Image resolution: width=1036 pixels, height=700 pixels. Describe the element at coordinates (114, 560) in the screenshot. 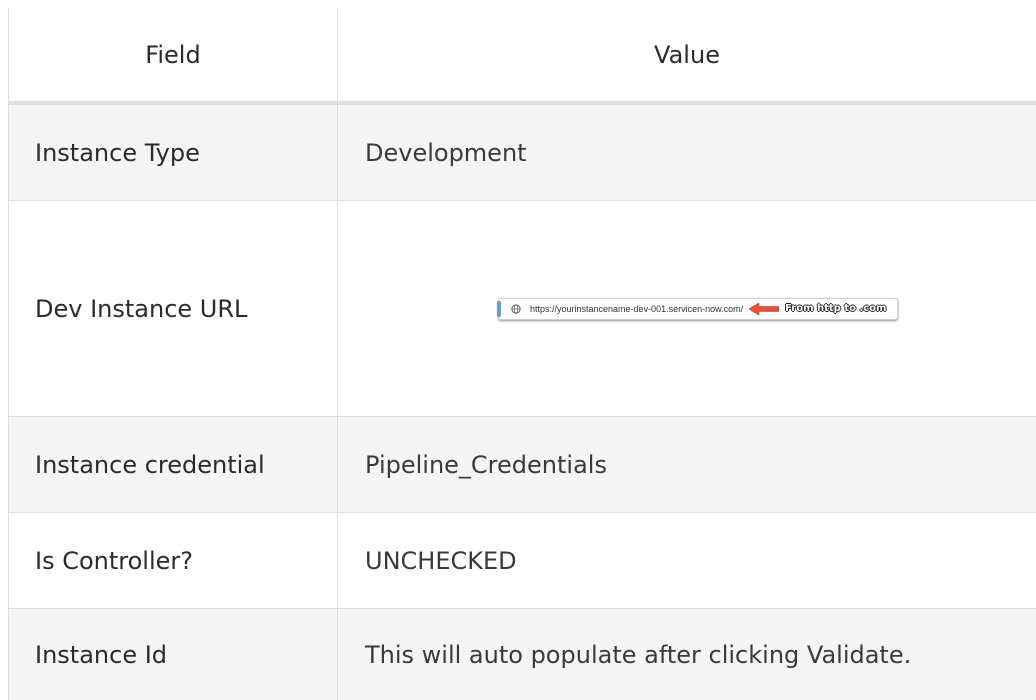

I see `row-field-label: Is Controller?` at that location.